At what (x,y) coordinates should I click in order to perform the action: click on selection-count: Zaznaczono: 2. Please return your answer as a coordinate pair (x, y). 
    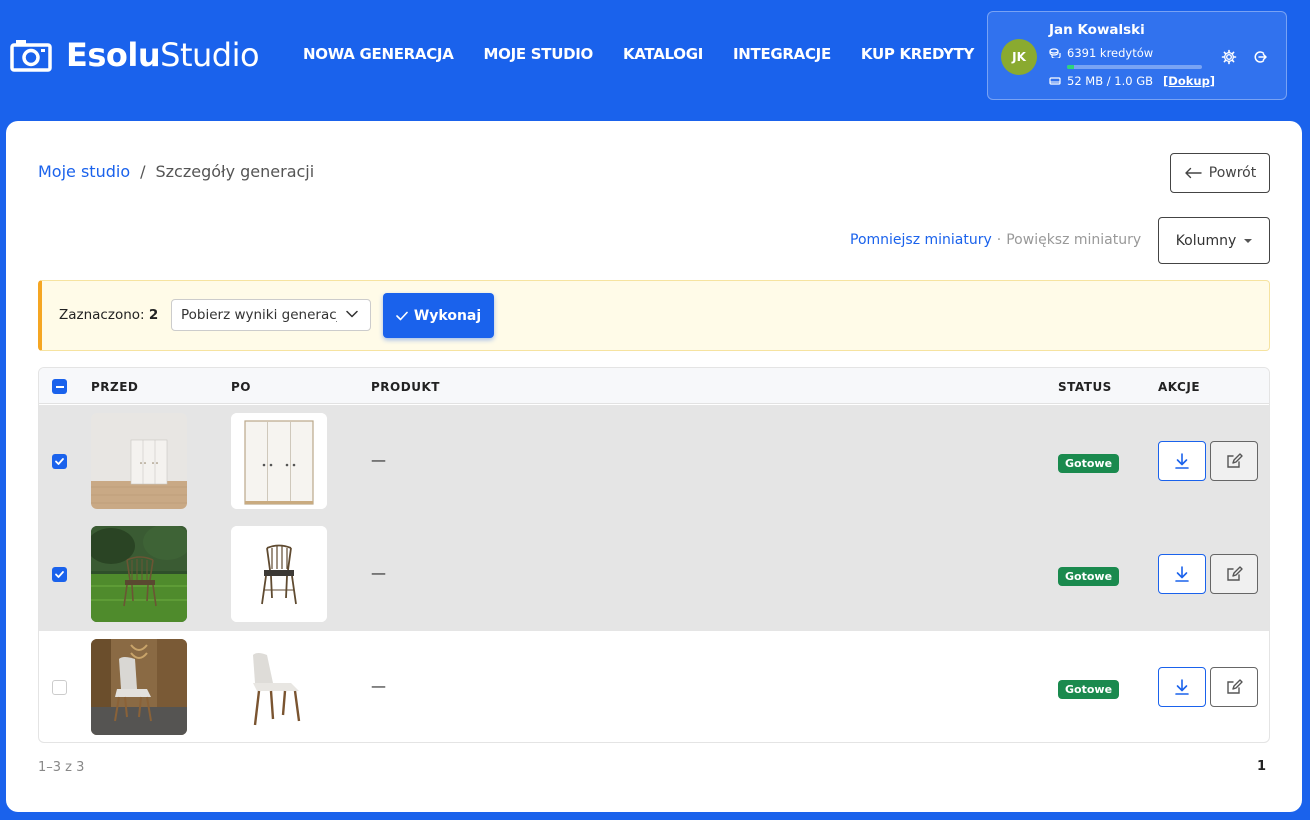
    Looking at the image, I should click on (108, 315).